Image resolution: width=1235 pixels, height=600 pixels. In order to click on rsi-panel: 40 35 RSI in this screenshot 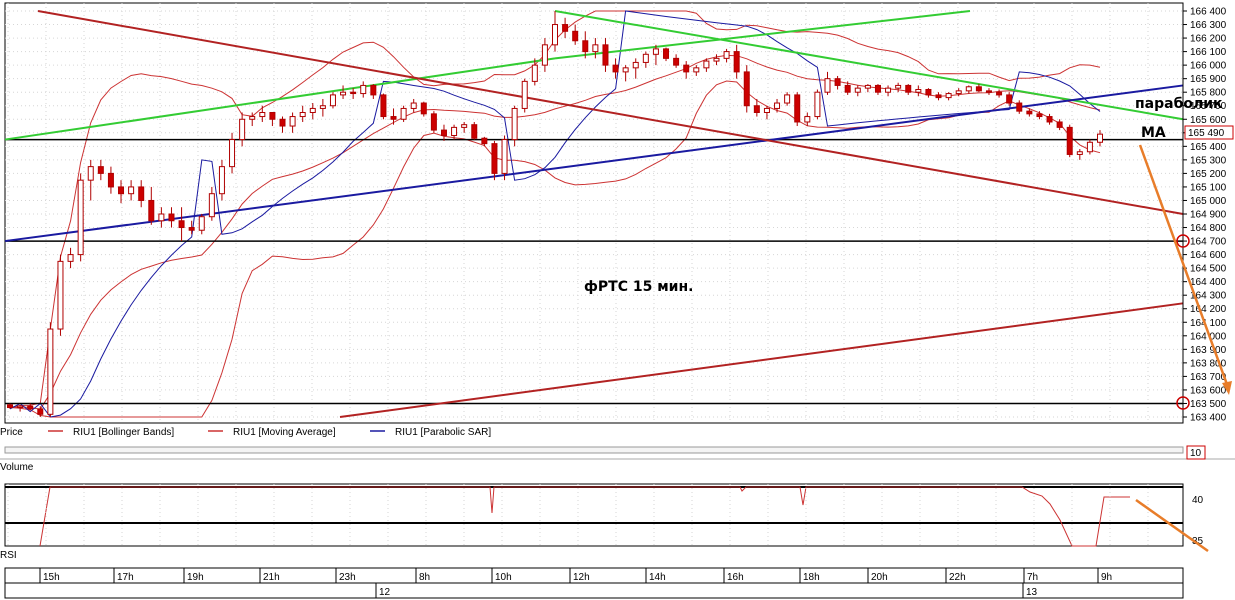, I will do `click(602, 522)`.